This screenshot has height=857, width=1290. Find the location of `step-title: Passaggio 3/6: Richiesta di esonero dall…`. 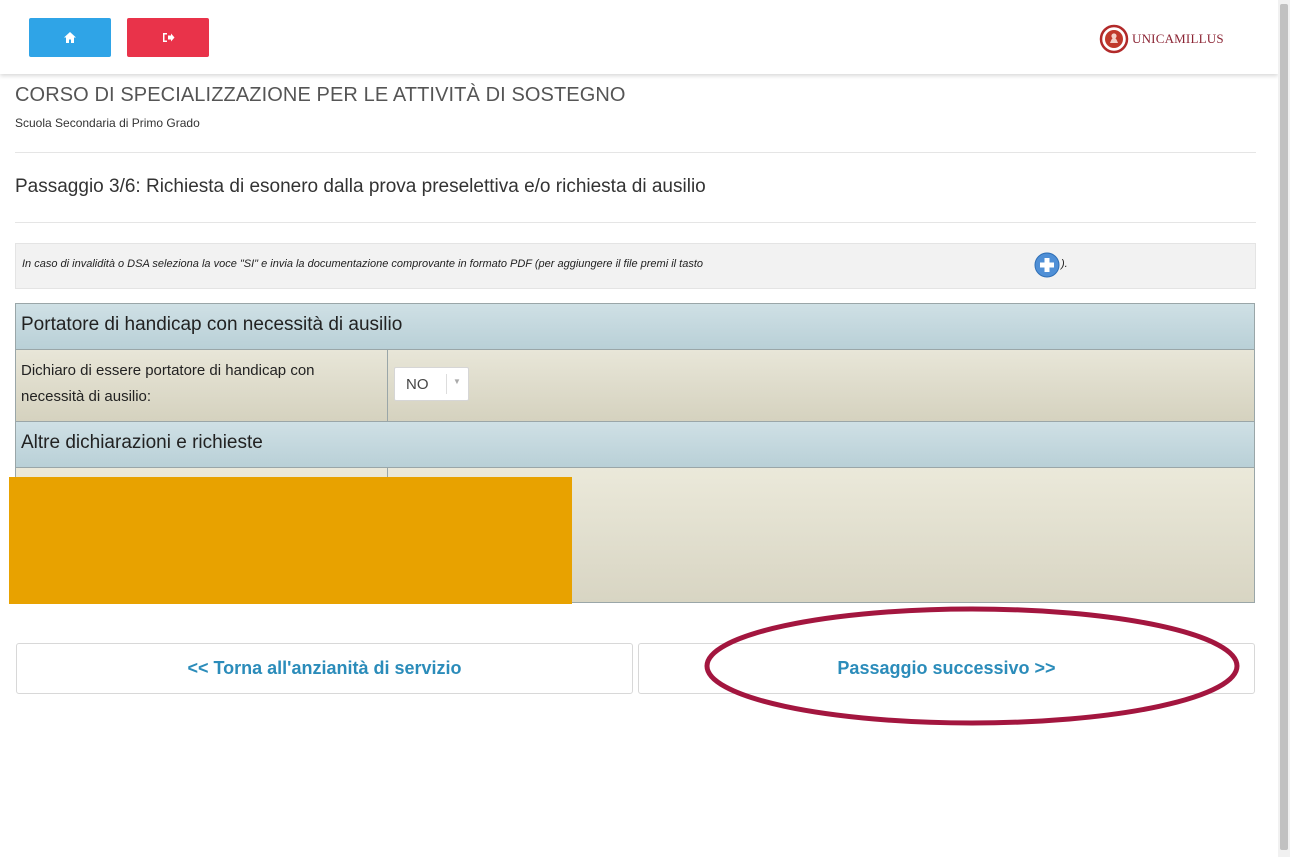

step-title: Passaggio 3/6: Richiesta di esonero dall… is located at coordinates (360, 186).